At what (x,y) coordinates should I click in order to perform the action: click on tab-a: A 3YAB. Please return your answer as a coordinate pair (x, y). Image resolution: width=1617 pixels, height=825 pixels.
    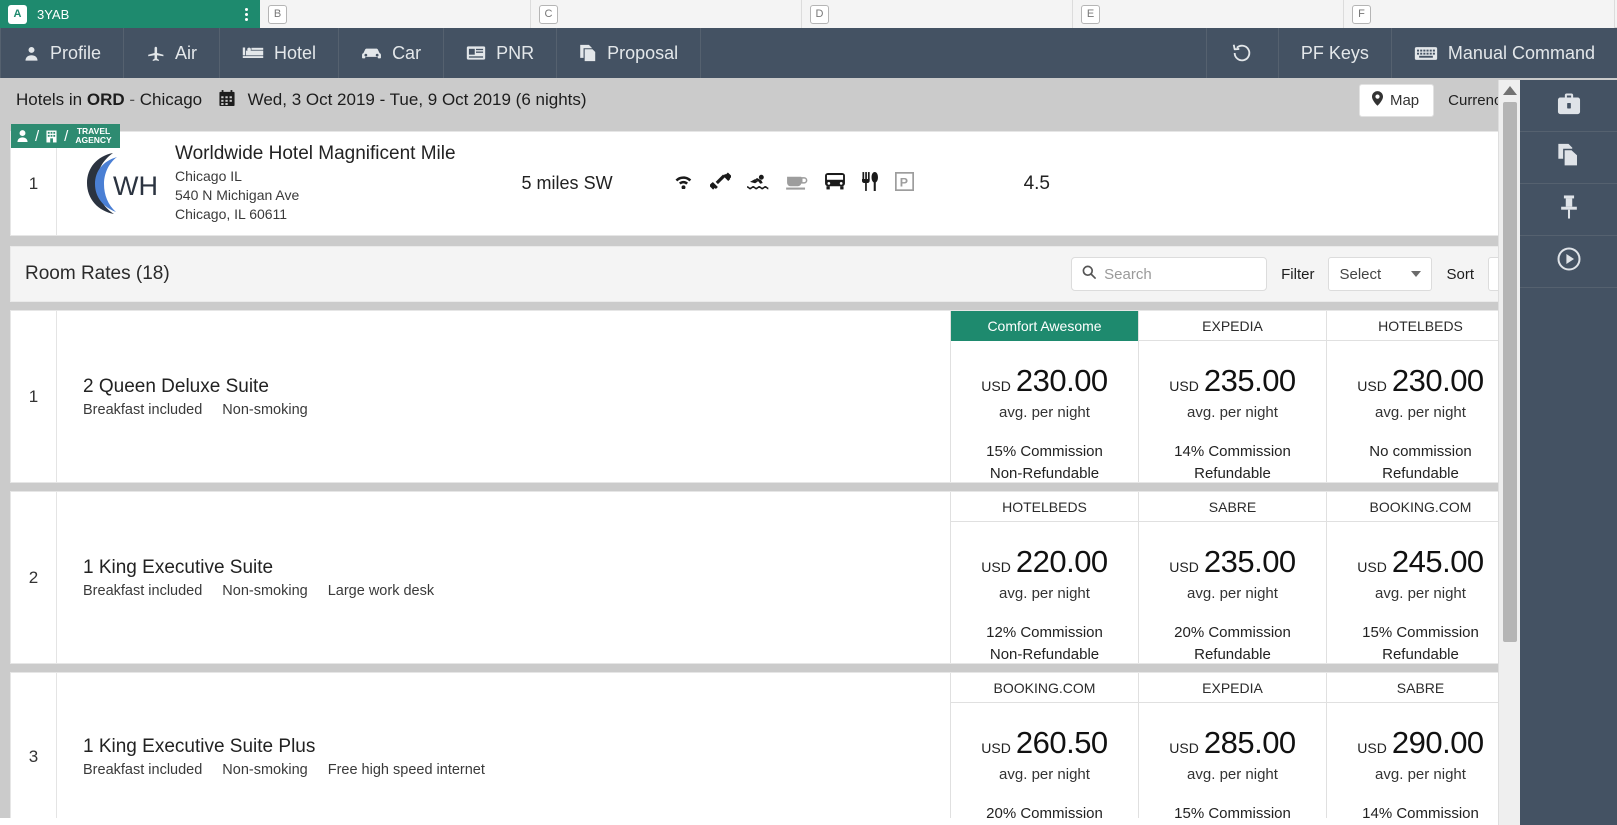
    Looking at the image, I should click on (130, 14).